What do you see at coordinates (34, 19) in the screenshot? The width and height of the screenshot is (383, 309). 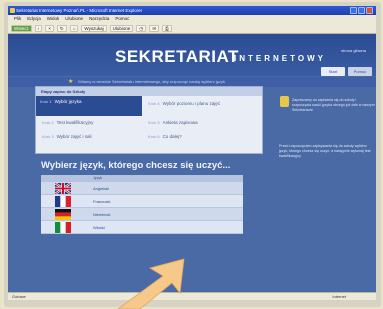 I see `menu-edit: Edycja` at bounding box center [34, 19].